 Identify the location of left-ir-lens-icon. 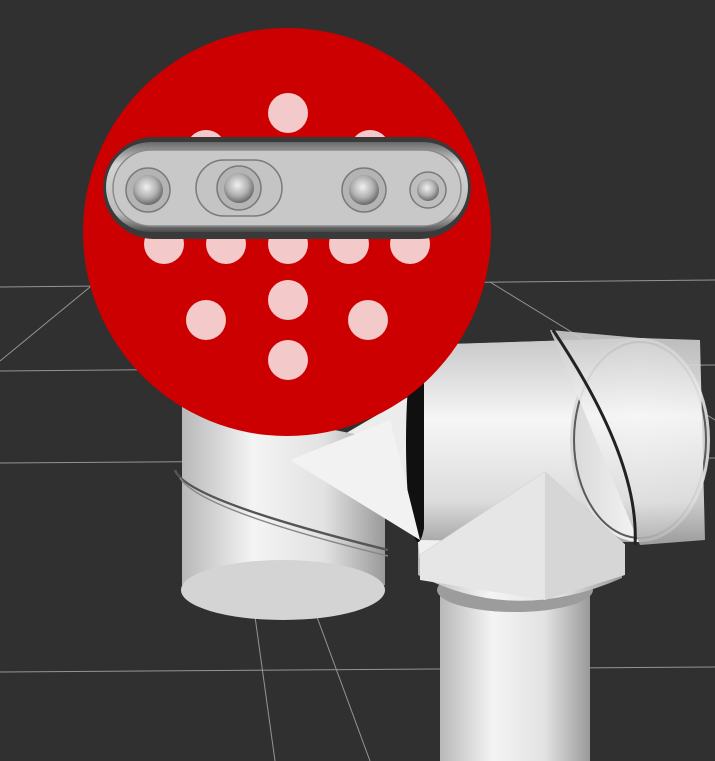
(148, 190).